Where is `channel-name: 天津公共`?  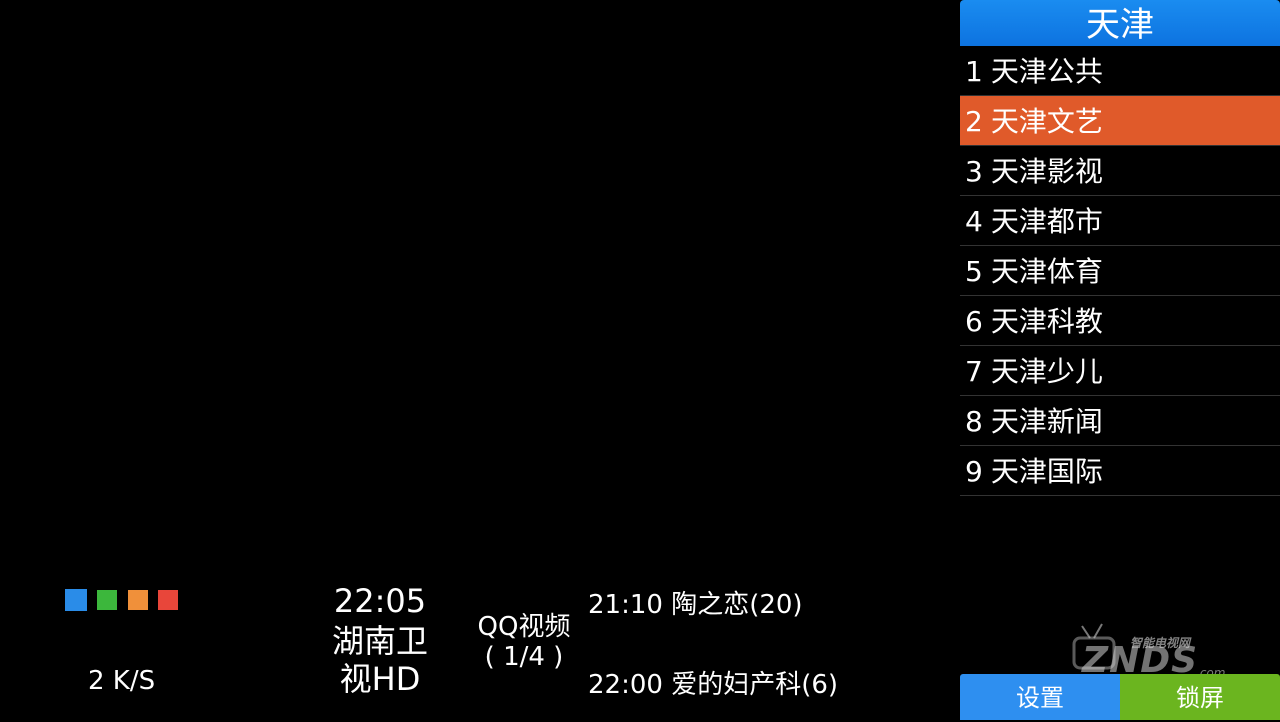 channel-name: 天津公共 is located at coordinates (1046, 71).